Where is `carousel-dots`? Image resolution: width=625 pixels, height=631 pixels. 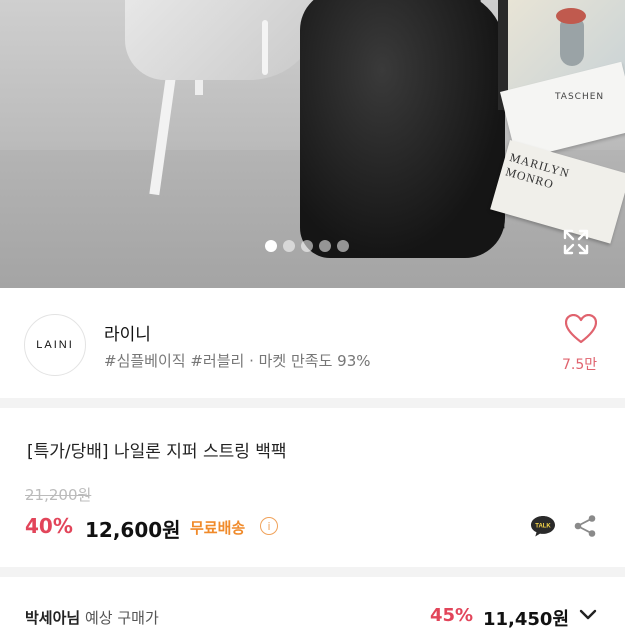 carousel-dots is located at coordinates (307, 246).